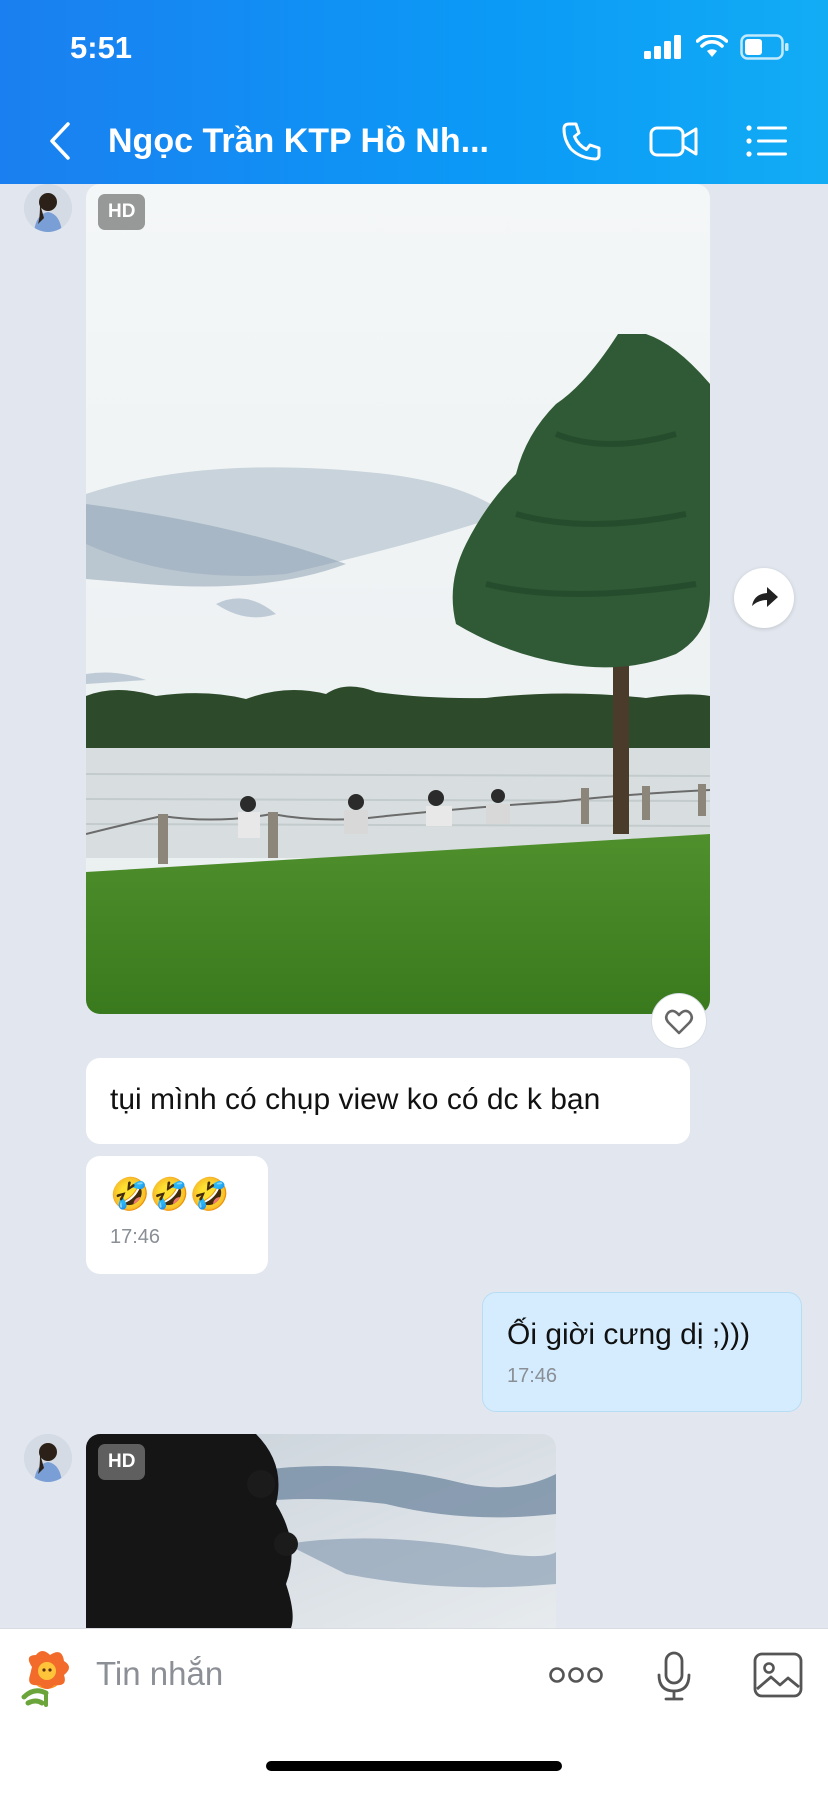 The width and height of the screenshot is (828, 1793). Describe the element at coordinates (582, 141) in the screenshot. I see `phone-icon` at that location.